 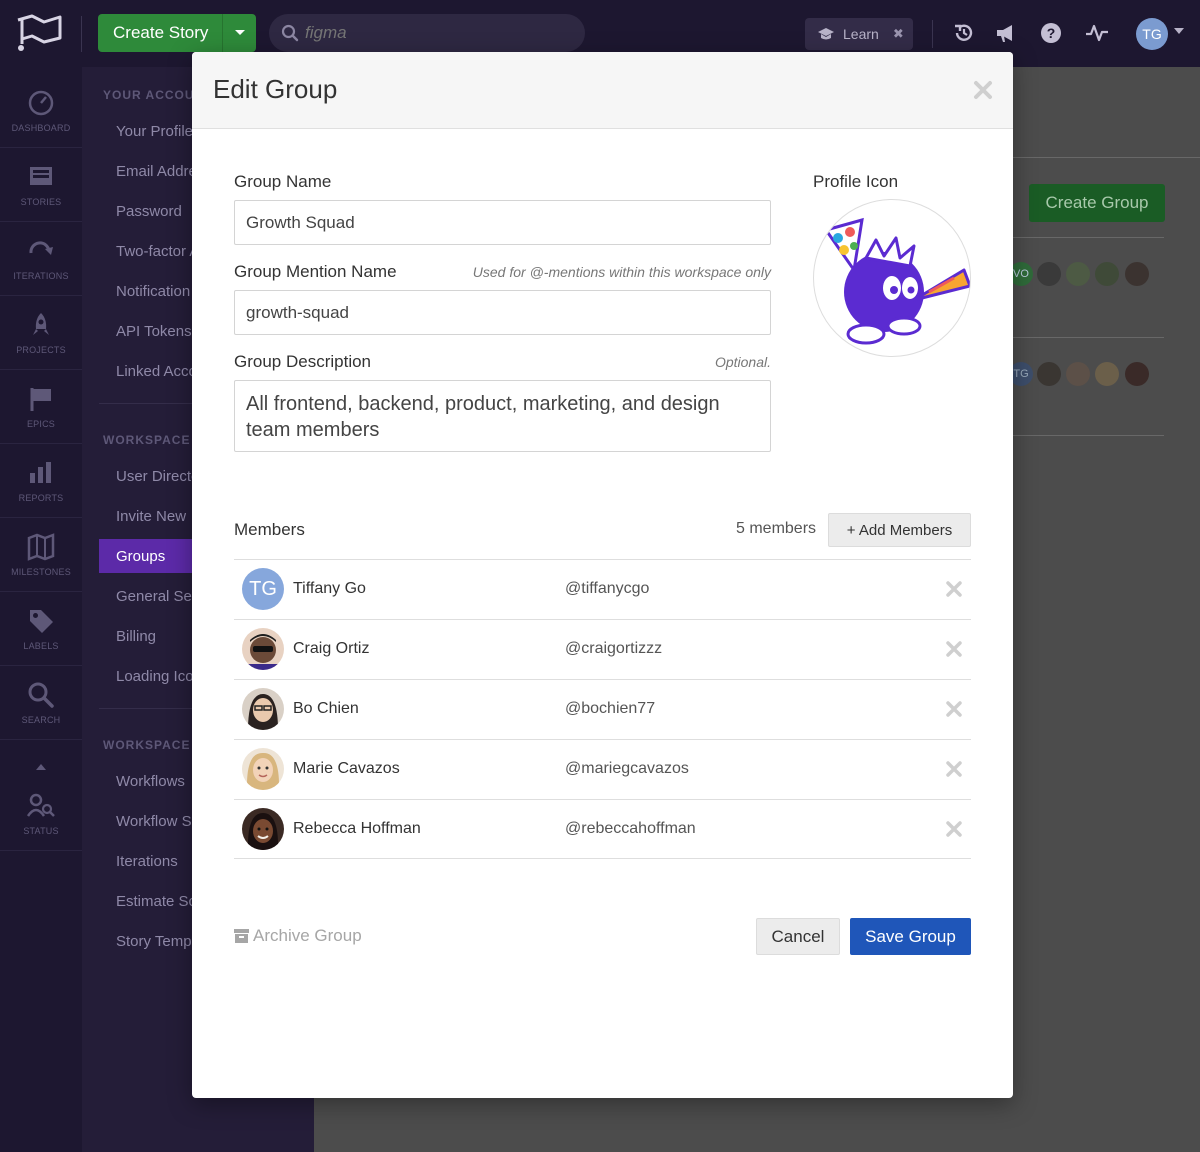 I want to click on rail-item-epics: EPICS, so click(x=41, y=407).